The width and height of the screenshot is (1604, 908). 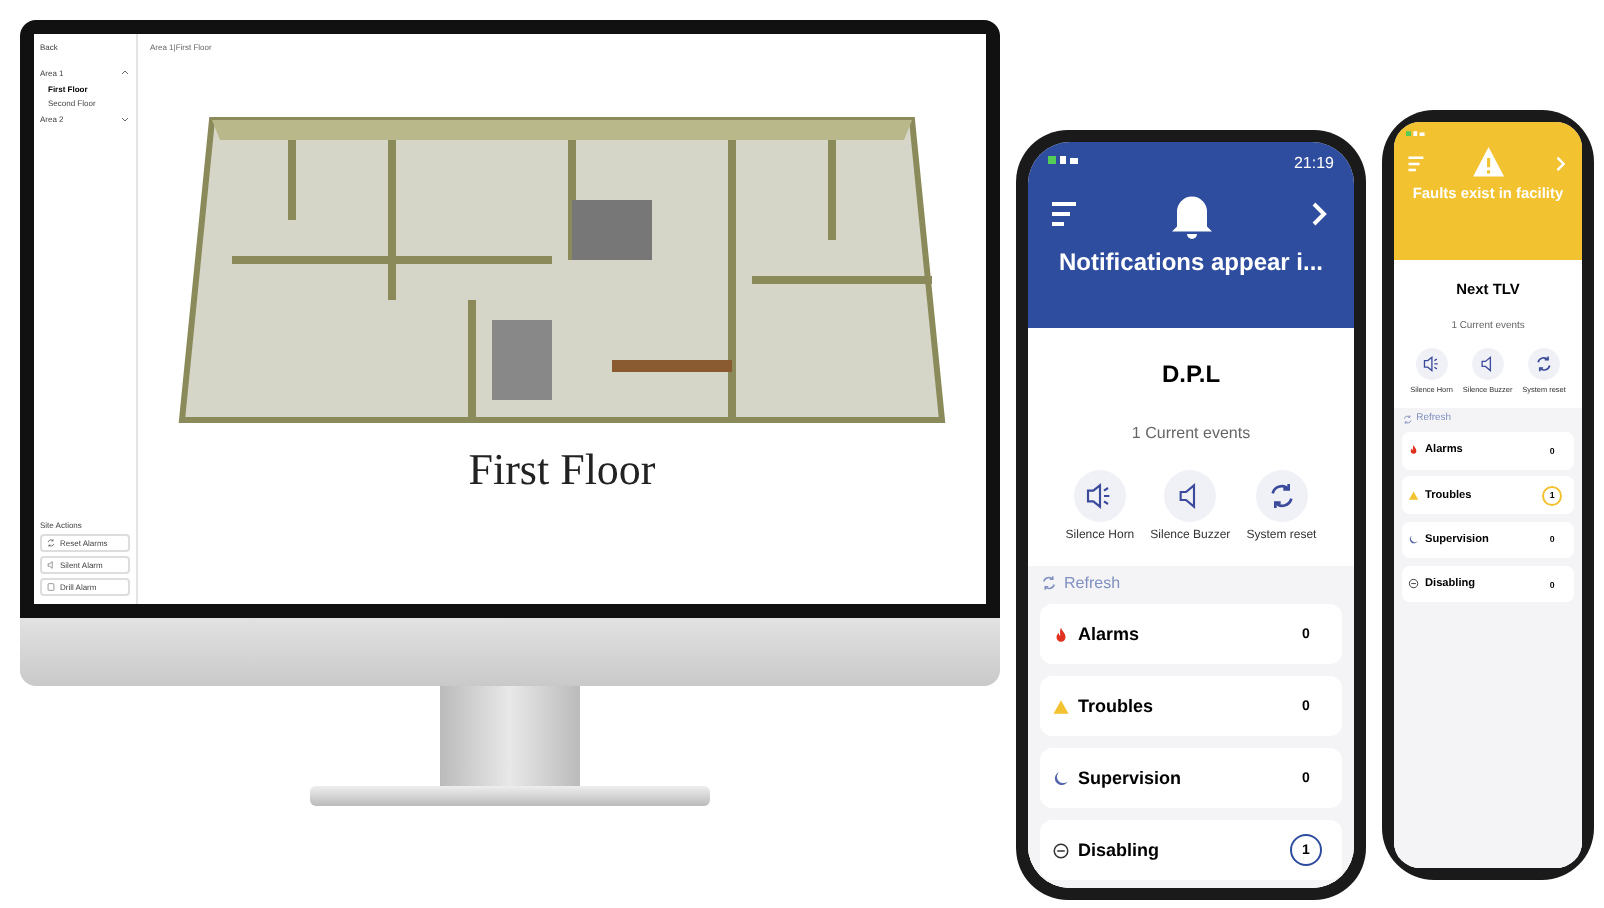 What do you see at coordinates (51, 565) in the screenshot?
I see `silence-icon` at bounding box center [51, 565].